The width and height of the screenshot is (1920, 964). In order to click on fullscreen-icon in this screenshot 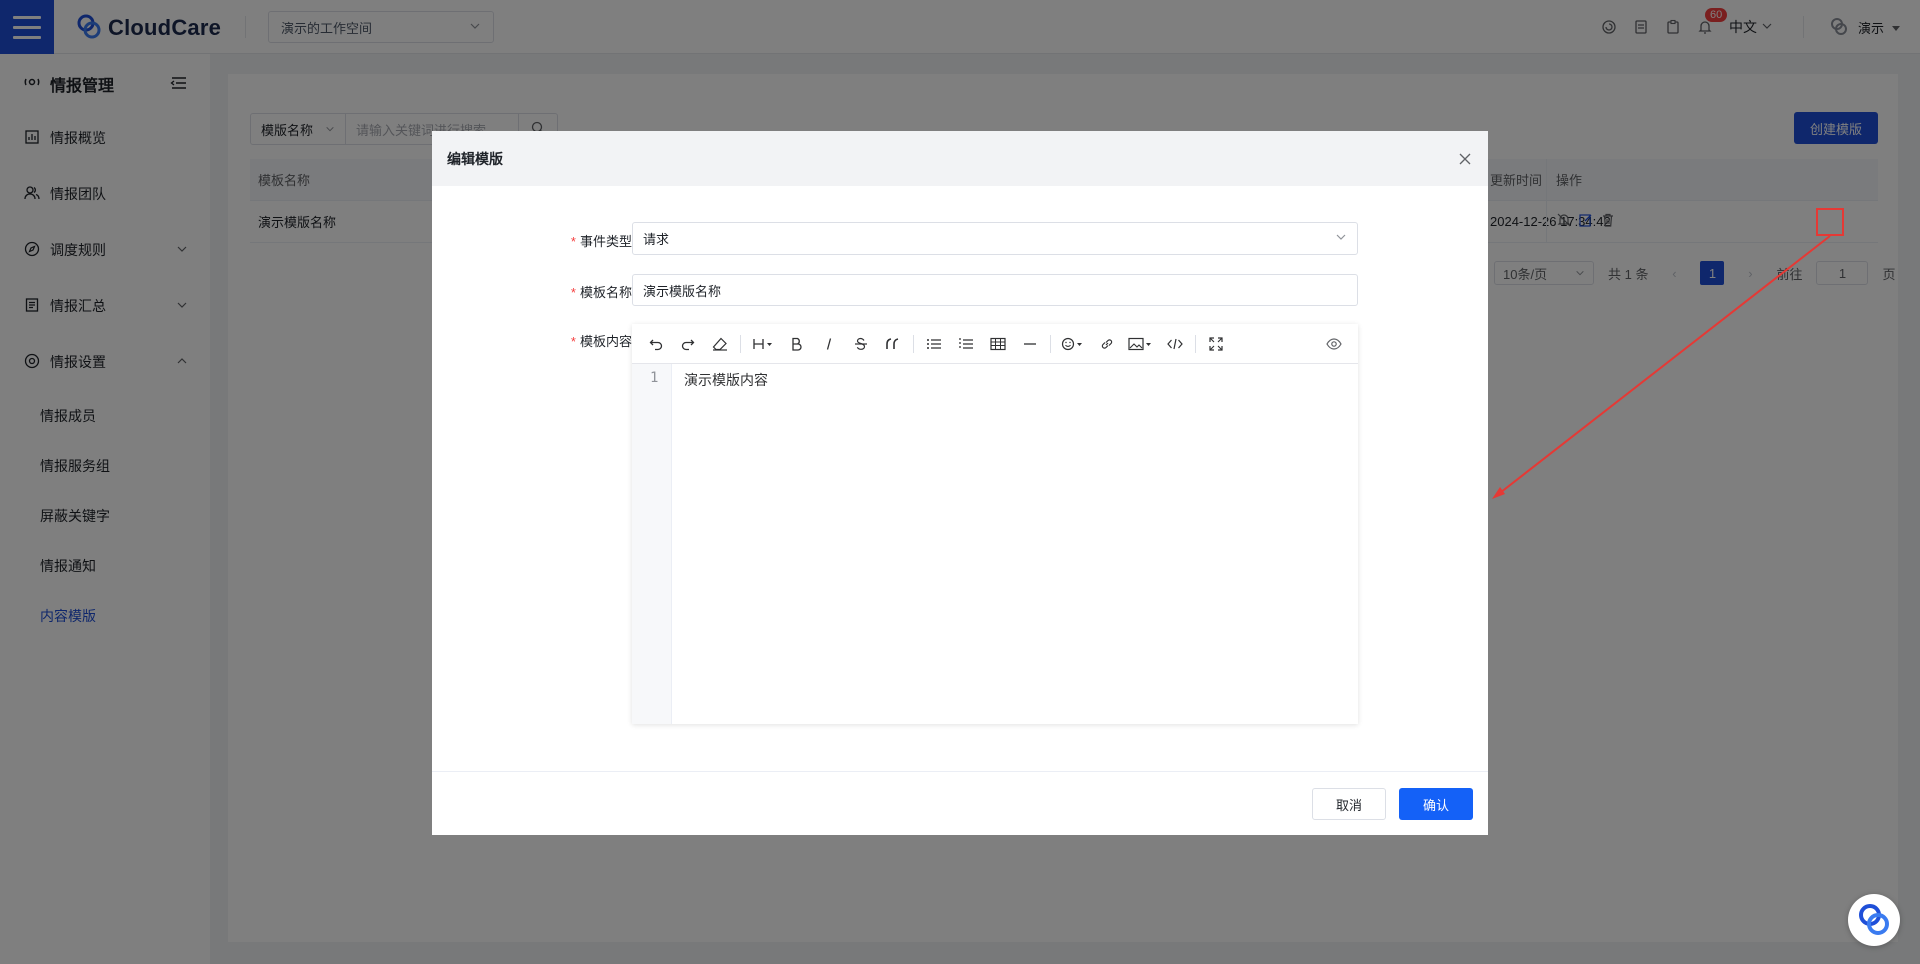, I will do `click(1216, 344)`.